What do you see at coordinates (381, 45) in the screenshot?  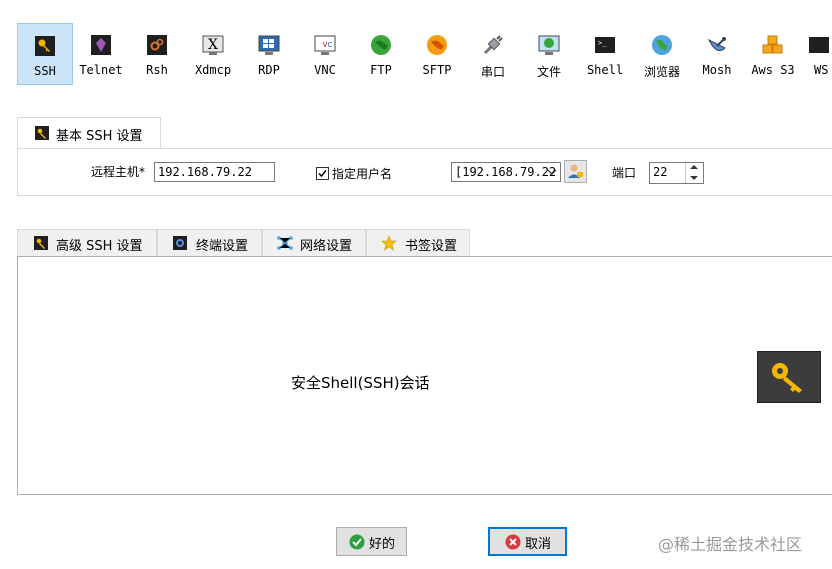 I see `ftp-globe-icon` at bounding box center [381, 45].